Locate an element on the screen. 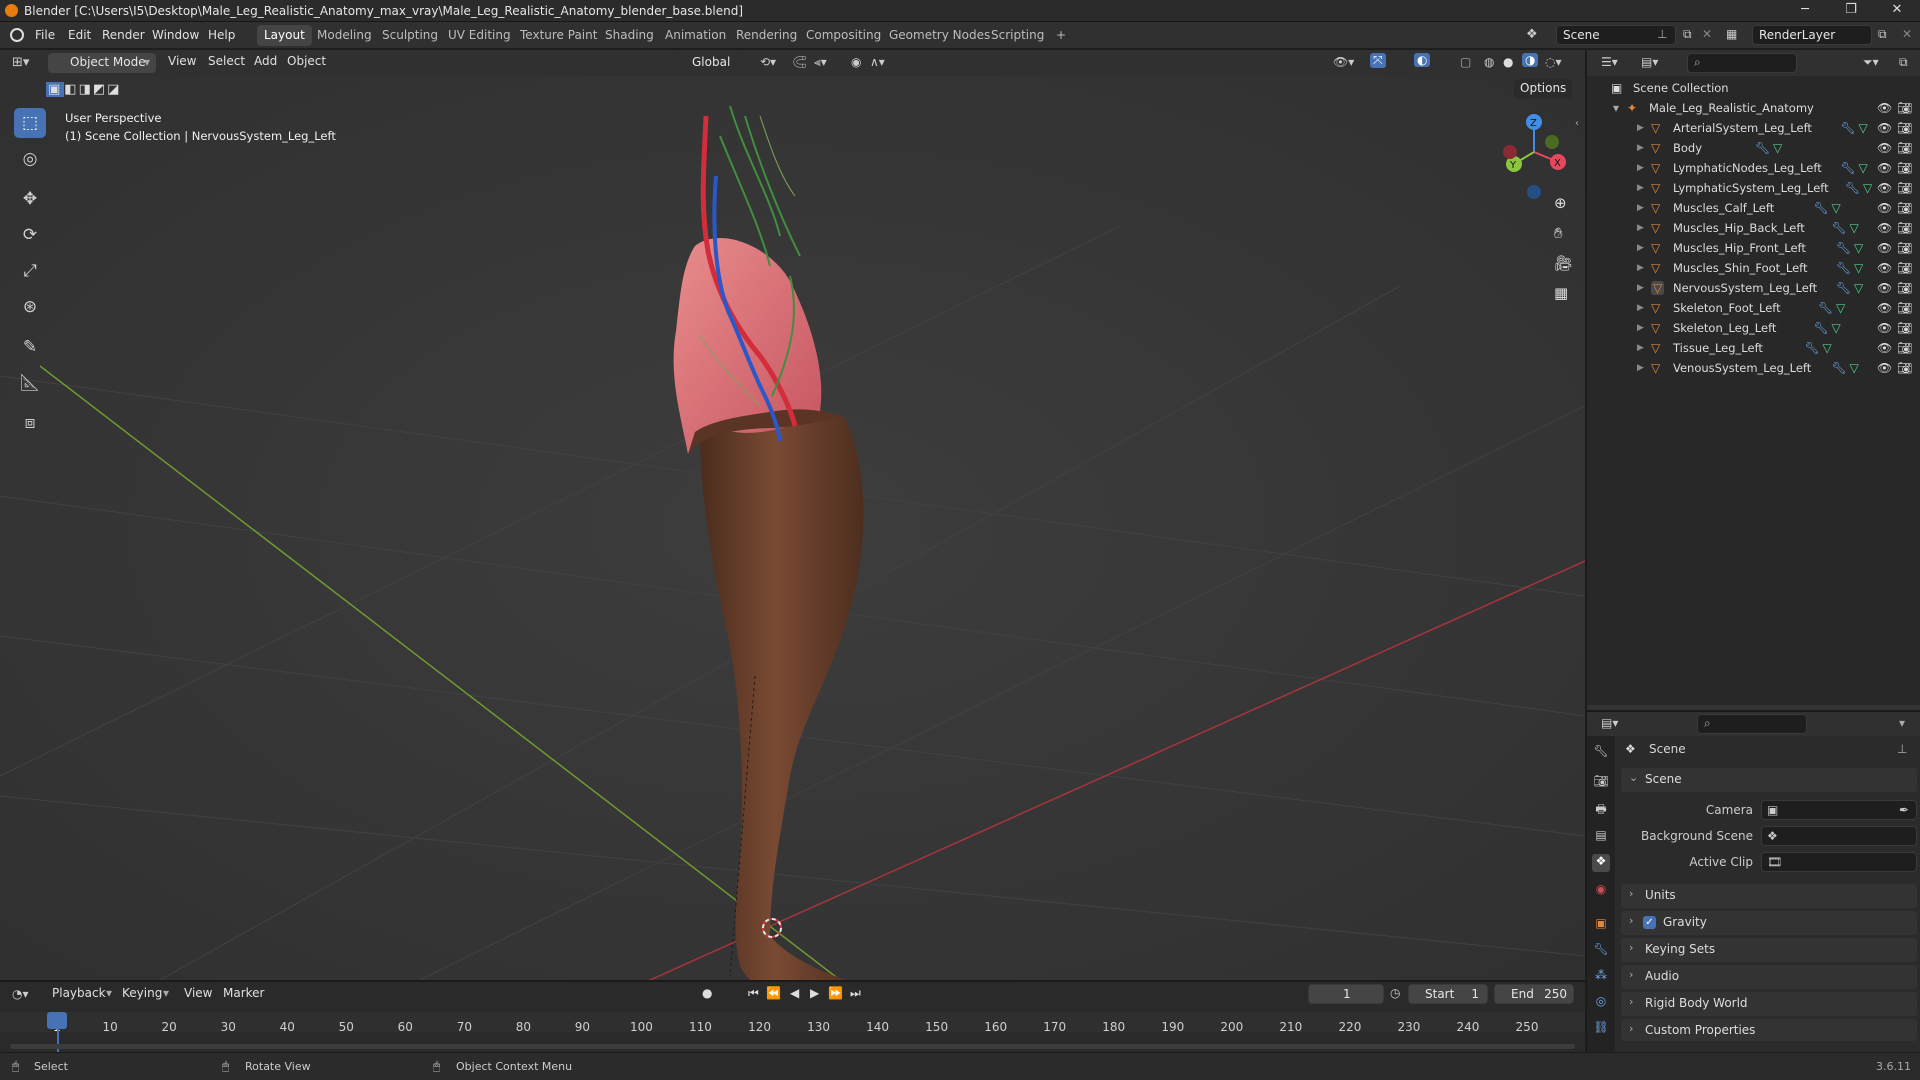 The height and width of the screenshot is (1080, 1920). outliner-item: ▶ ▽ Tissue_Leg_Left 🔧︎ ▽ 👁︎ 📷︎ is located at coordinates (1753, 348).